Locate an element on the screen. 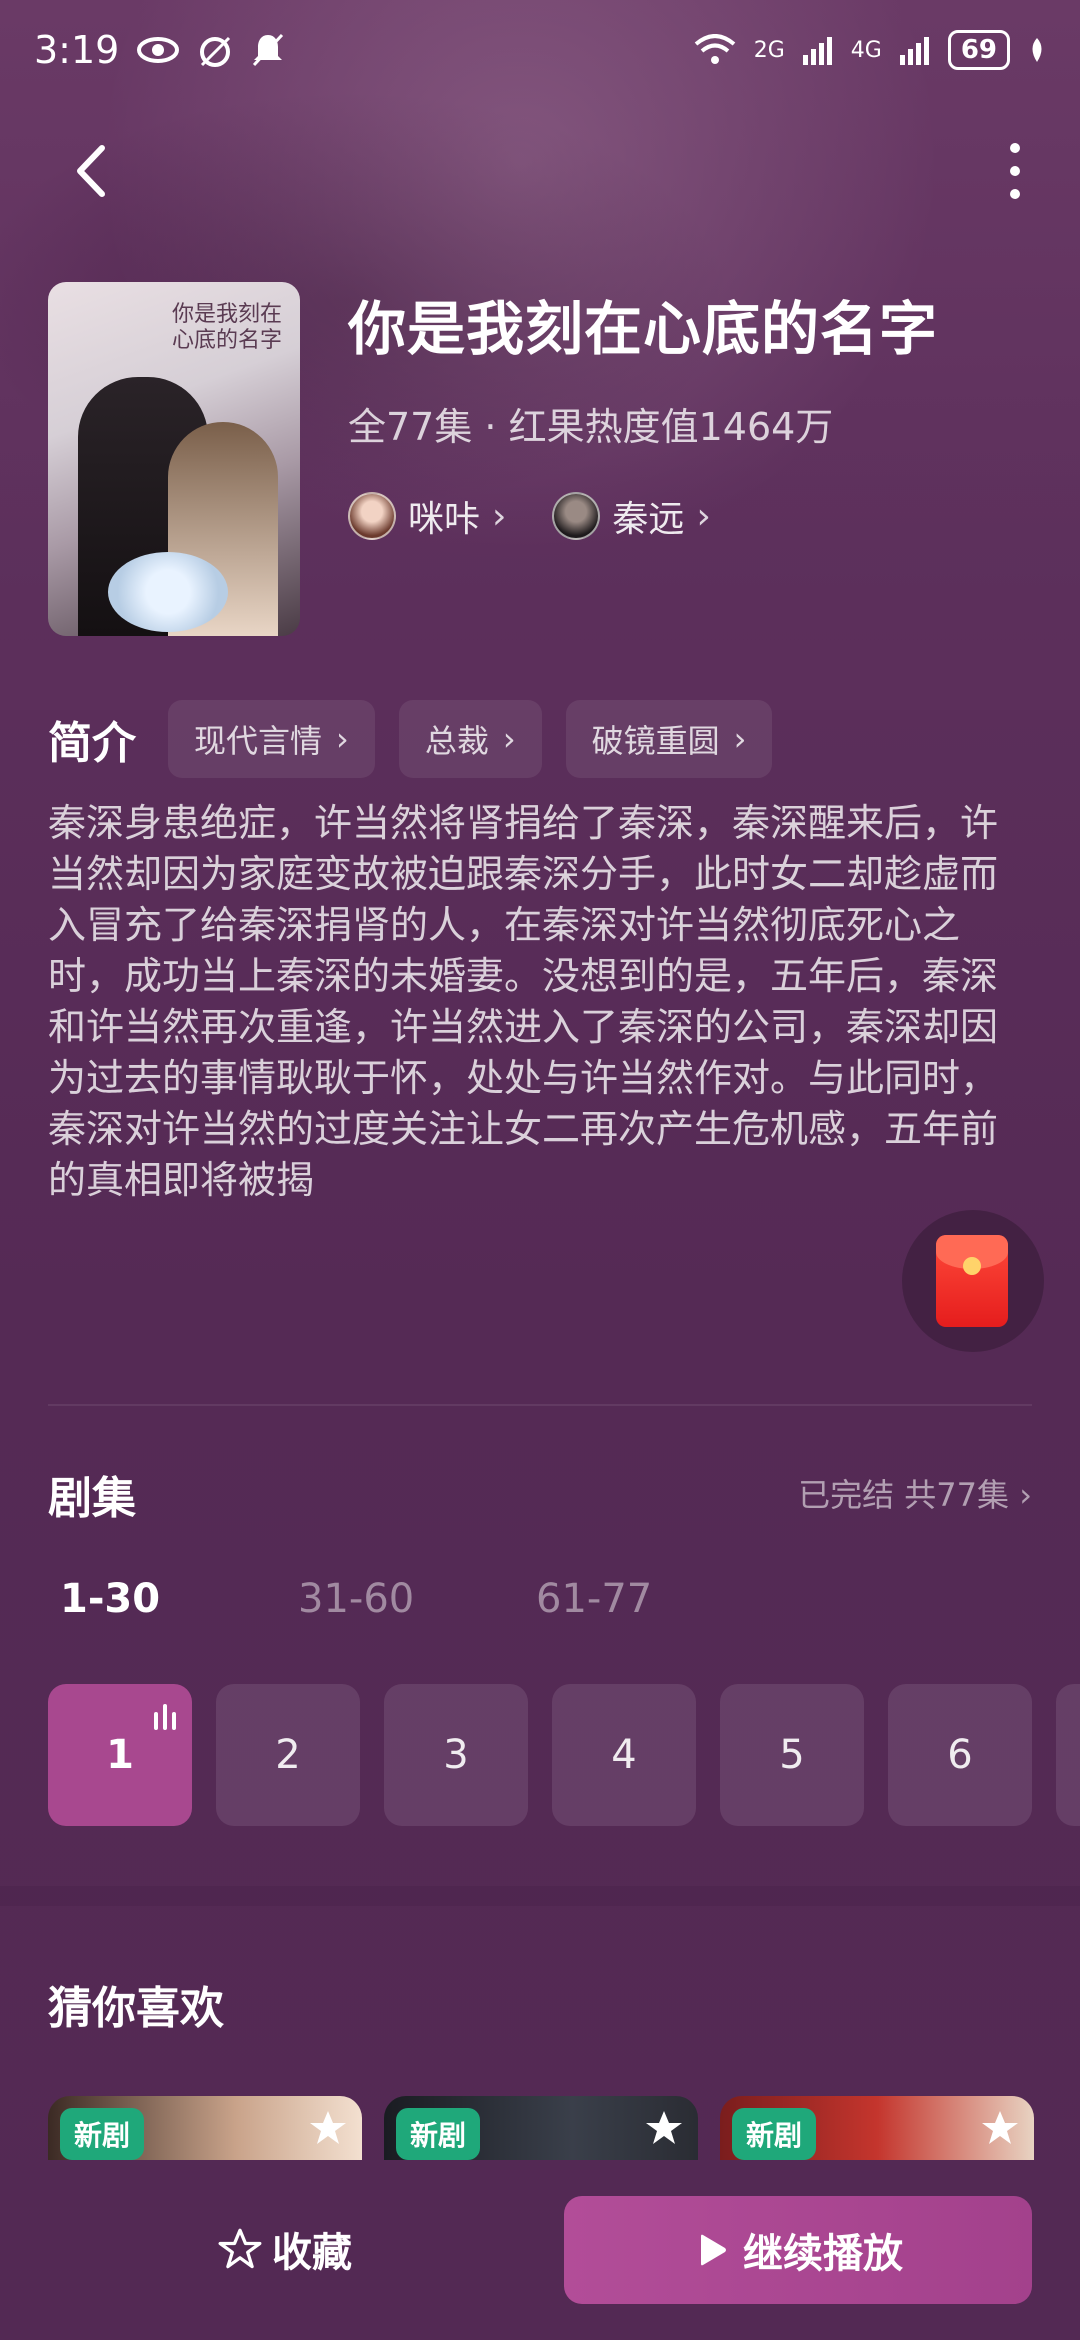 Image resolution: width=1080 pixels, height=2340 pixels. favorite-button: 收藏 is located at coordinates (285, 2249).